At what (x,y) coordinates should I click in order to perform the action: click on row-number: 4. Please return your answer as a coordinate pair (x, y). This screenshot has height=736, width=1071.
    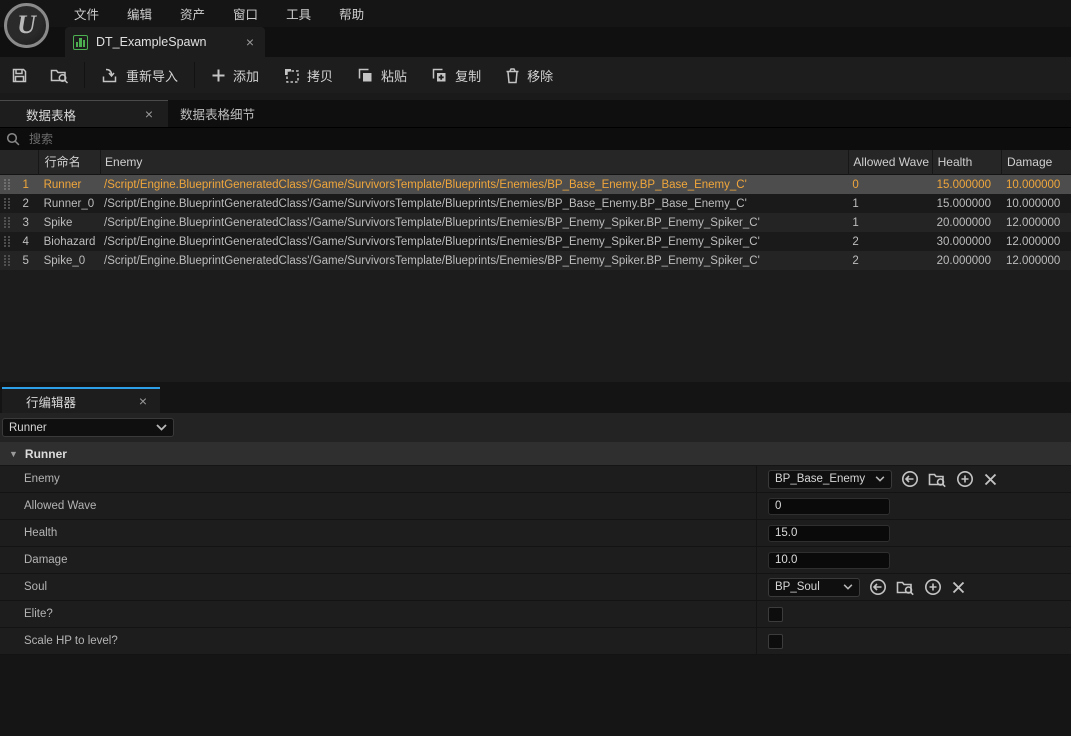
    Looking at the image, I should click on (25, 241).